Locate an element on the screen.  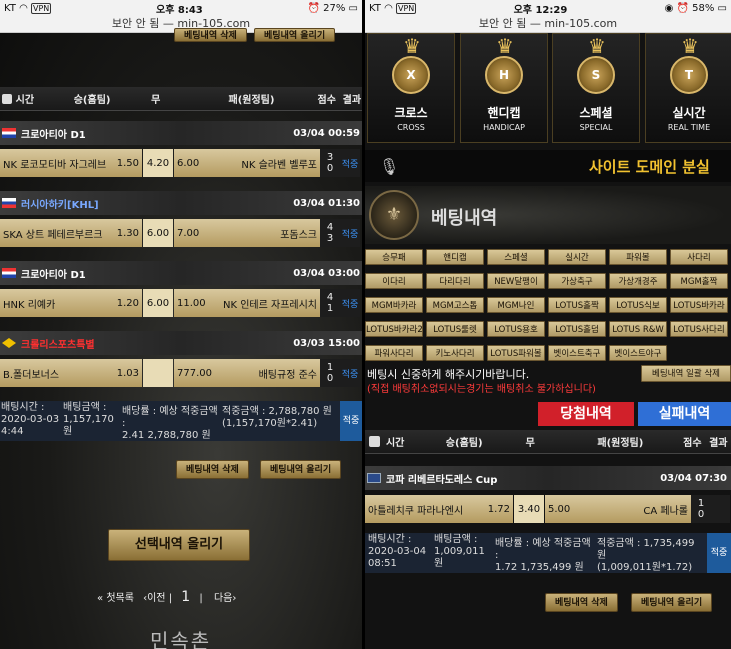
result-label: 적중 is located at coordinates (350, 234).